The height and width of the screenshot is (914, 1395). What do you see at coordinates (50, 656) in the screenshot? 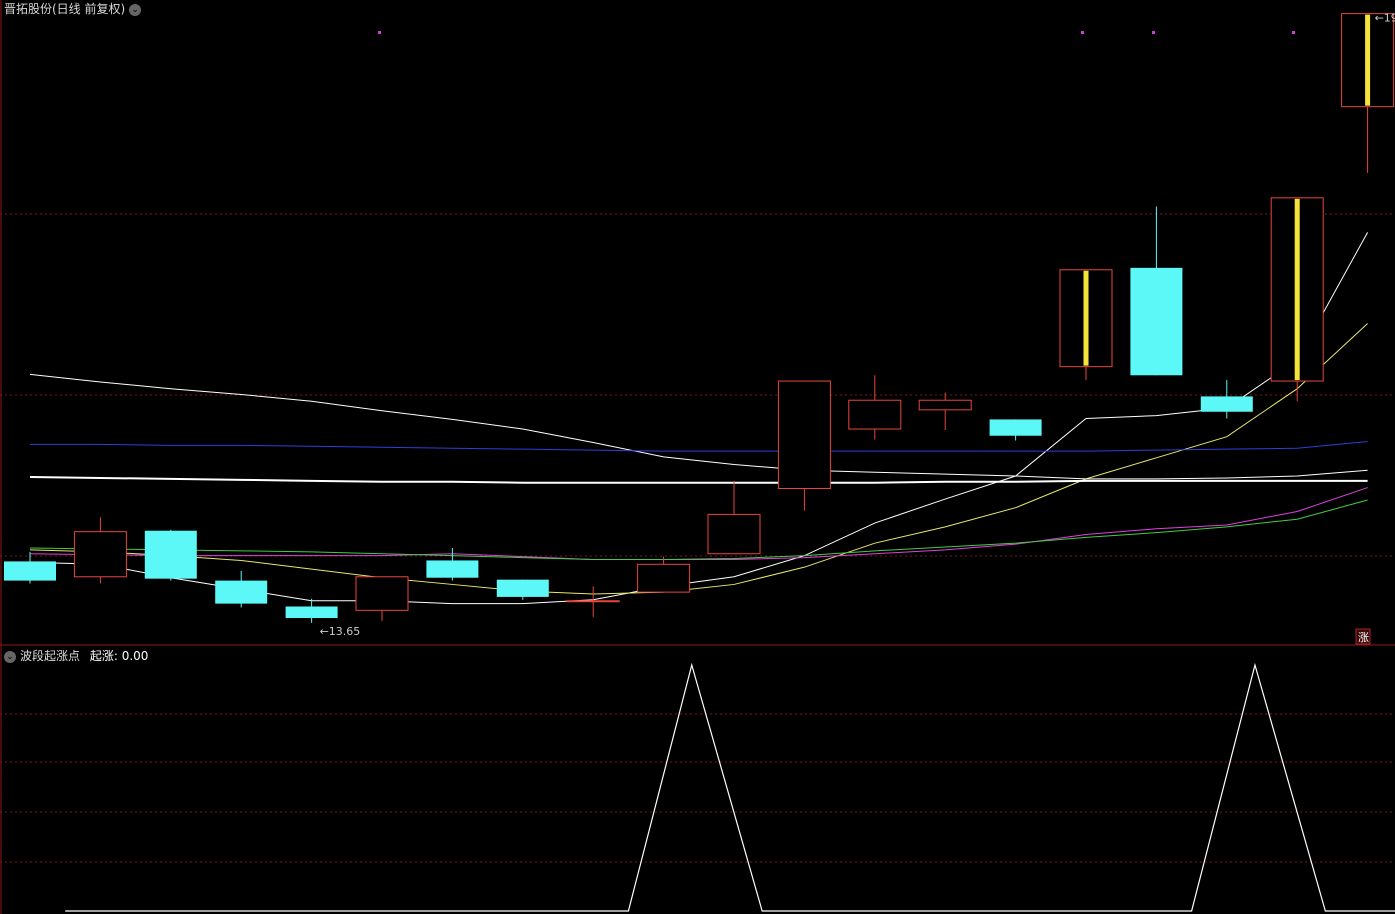
I see `indicator-name: 波段起涨点` at bounding box center [50, 656].